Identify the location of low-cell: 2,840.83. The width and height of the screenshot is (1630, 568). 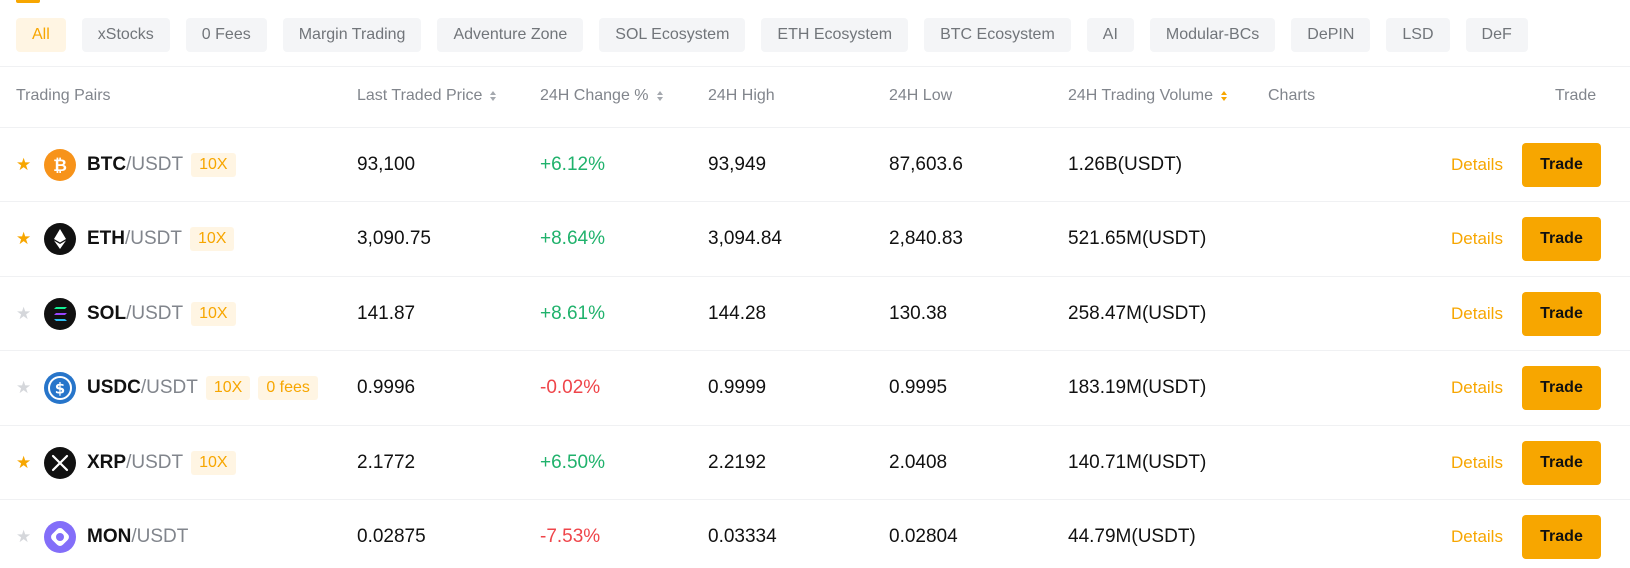
(926, 239).